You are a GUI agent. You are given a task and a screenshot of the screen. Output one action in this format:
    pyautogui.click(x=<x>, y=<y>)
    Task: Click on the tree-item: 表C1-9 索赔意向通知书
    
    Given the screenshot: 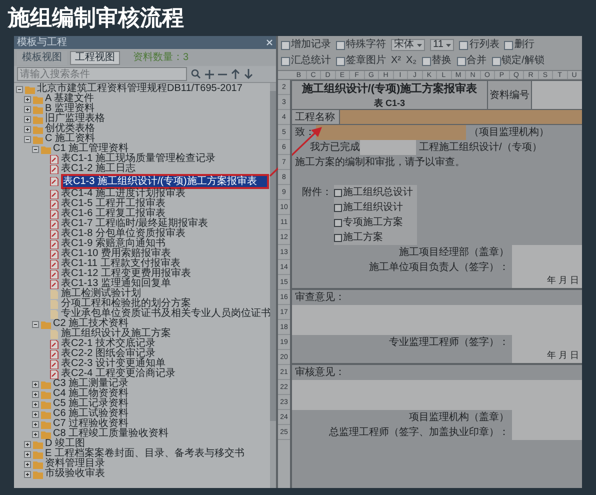 What is the action you would take?
    pyautogui.click(x=113, y=244)
    